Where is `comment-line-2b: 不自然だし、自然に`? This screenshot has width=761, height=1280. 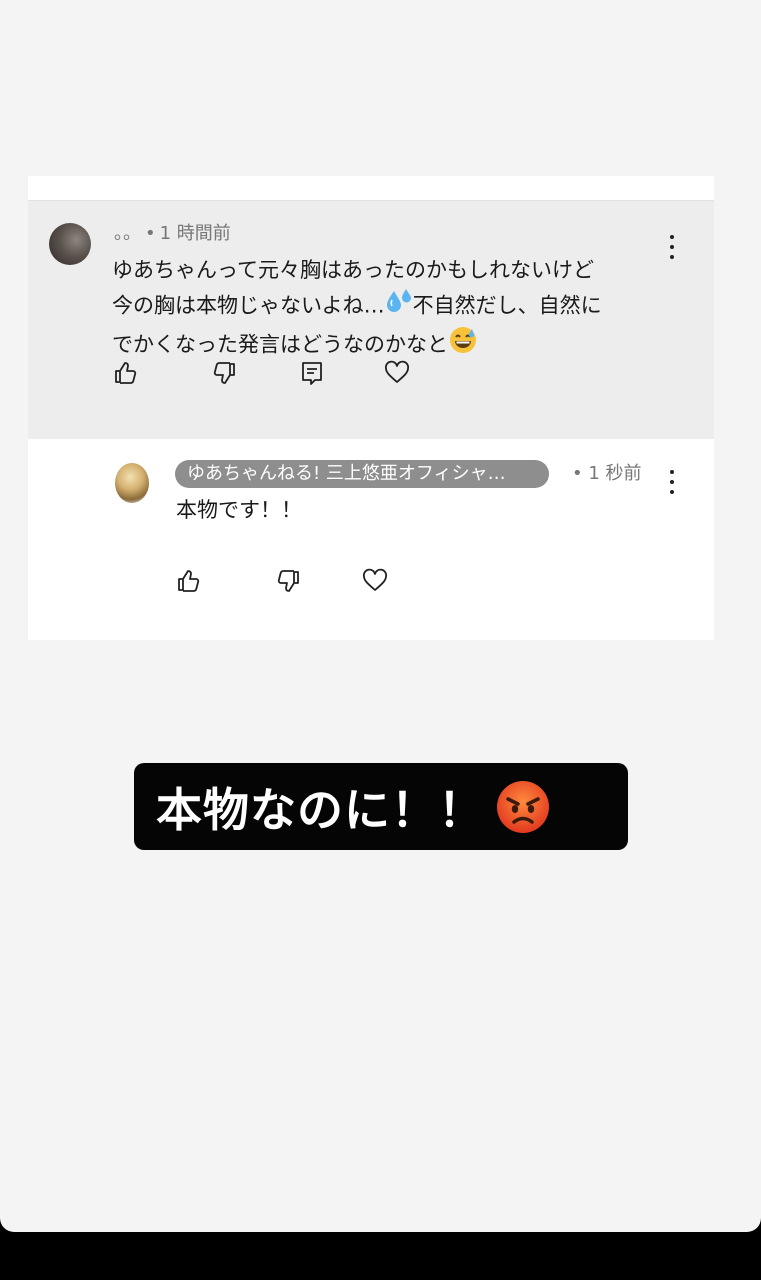
comment-line-2b: 不自然だし、自然に is located at coordinates (507, 305).